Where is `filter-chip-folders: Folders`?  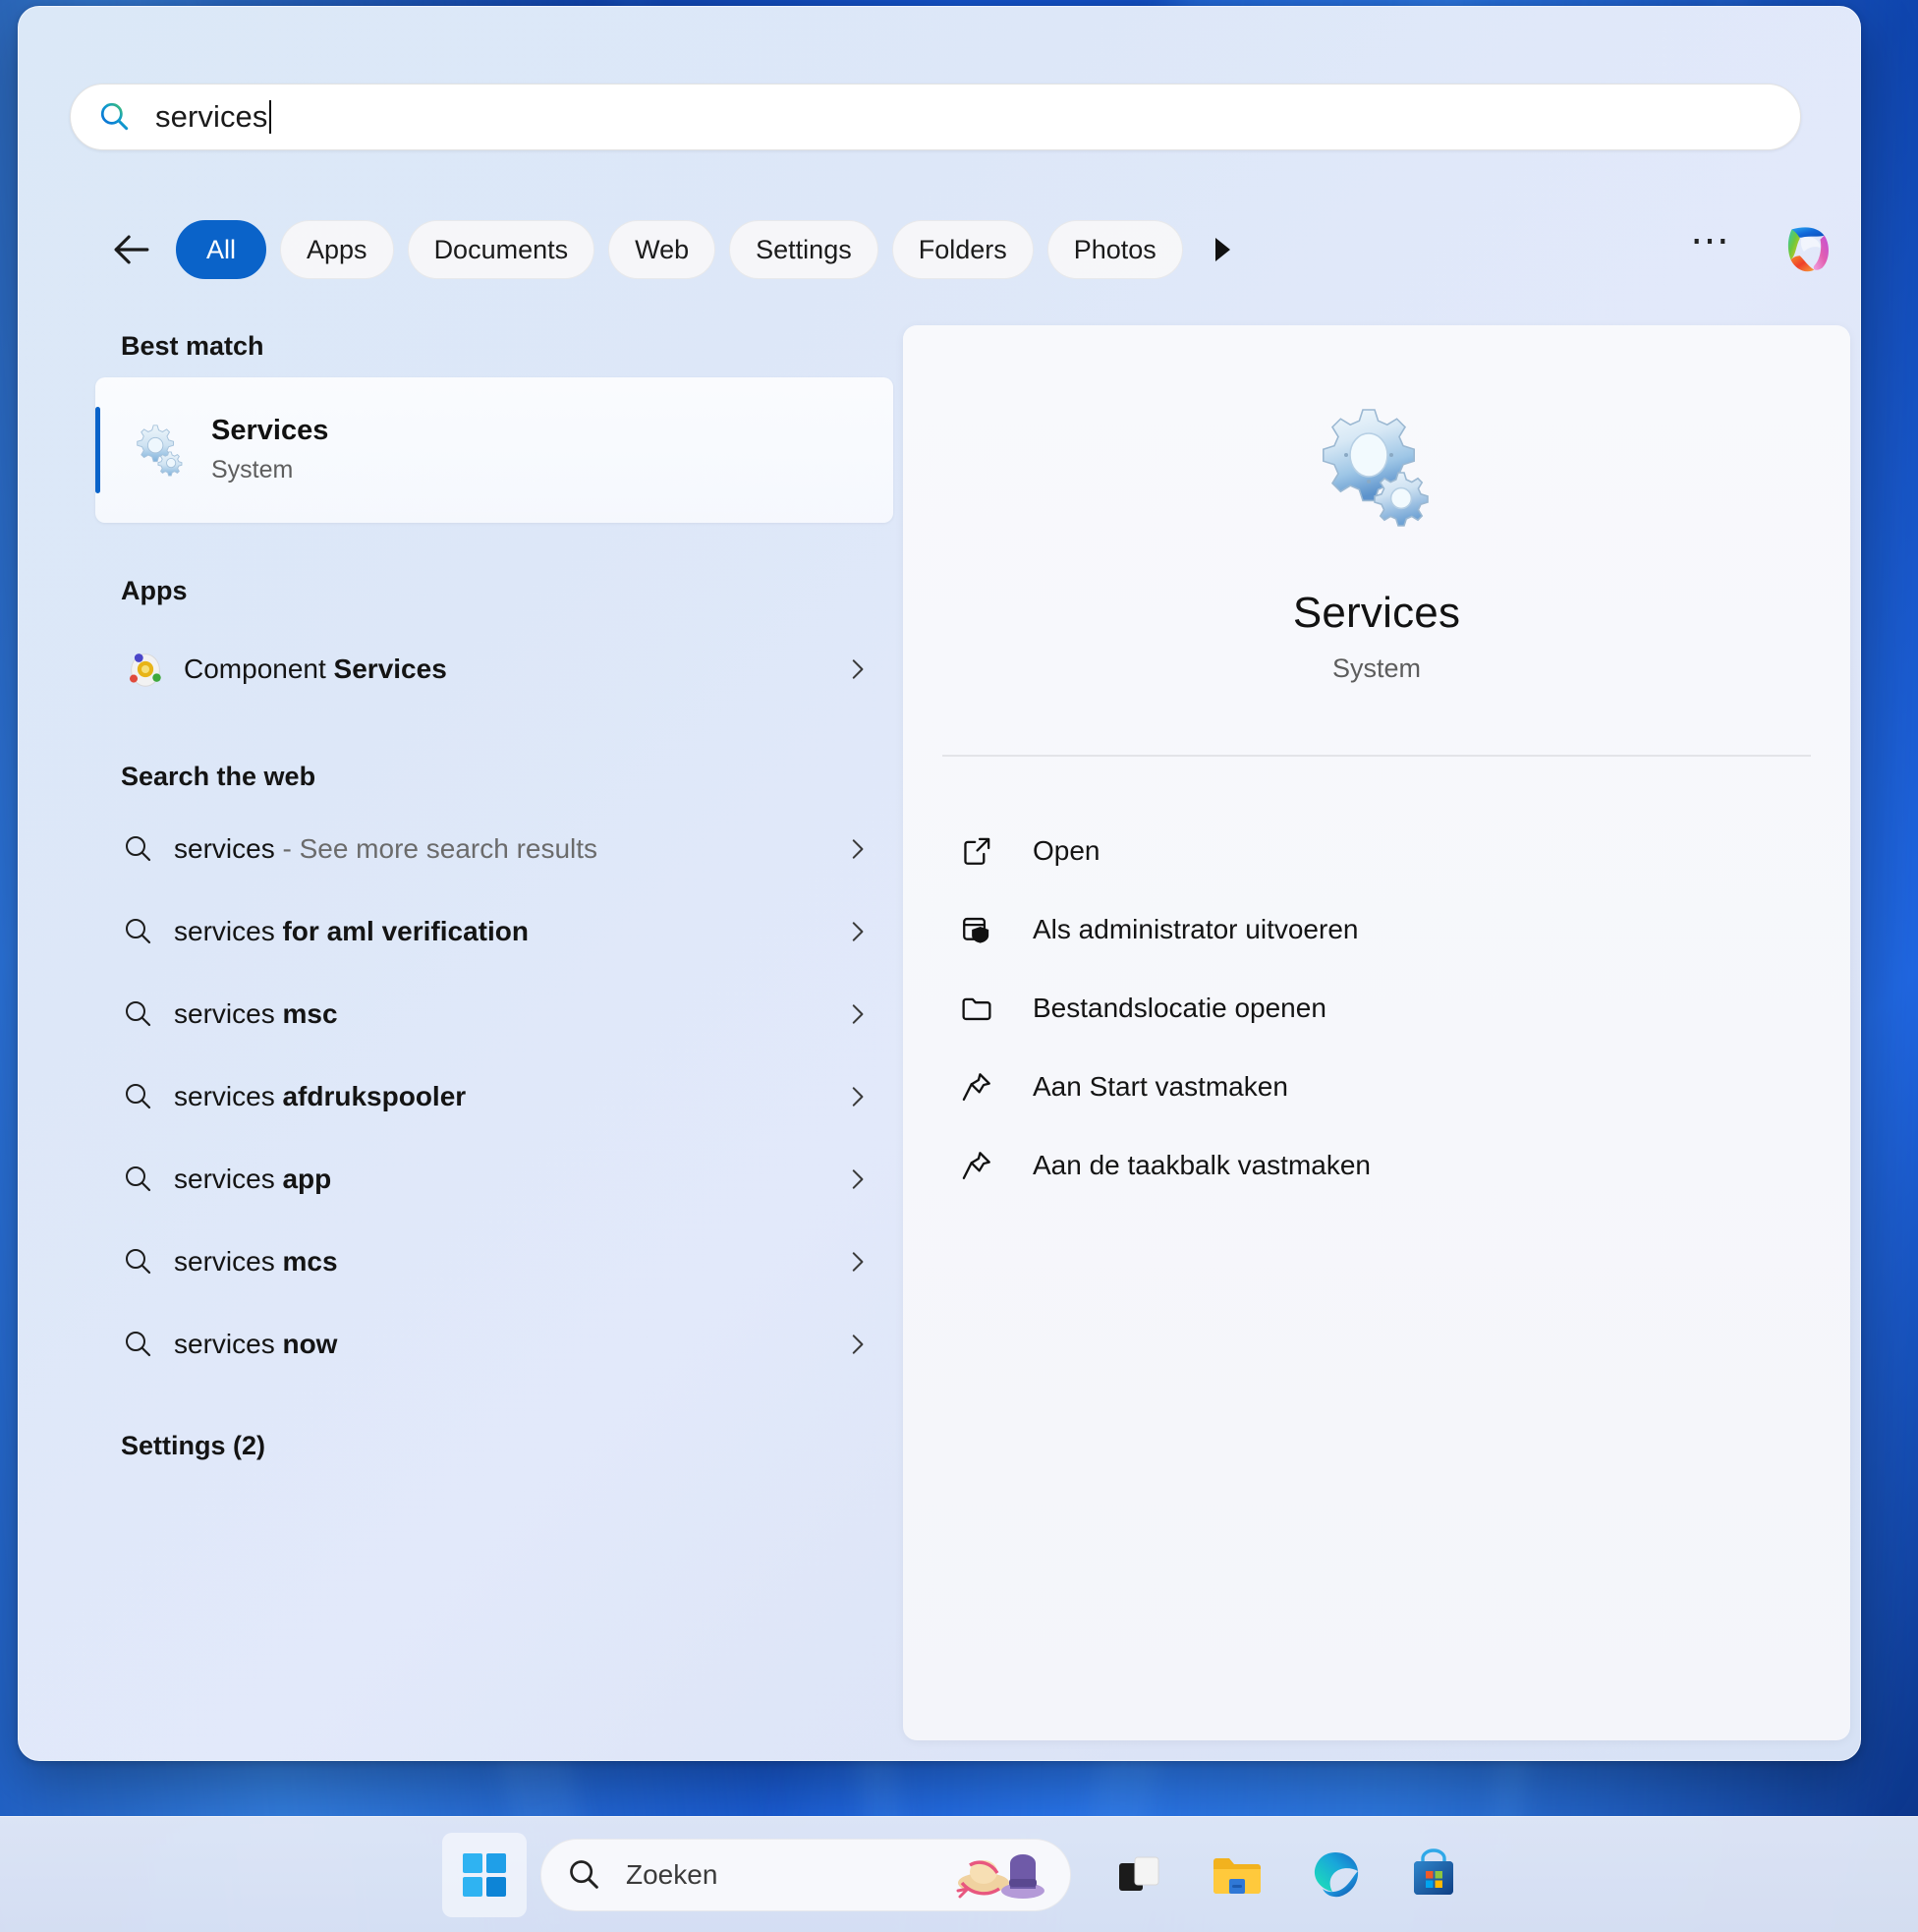
filter-chip-folders: Folders is located at coordinates (963, 249).